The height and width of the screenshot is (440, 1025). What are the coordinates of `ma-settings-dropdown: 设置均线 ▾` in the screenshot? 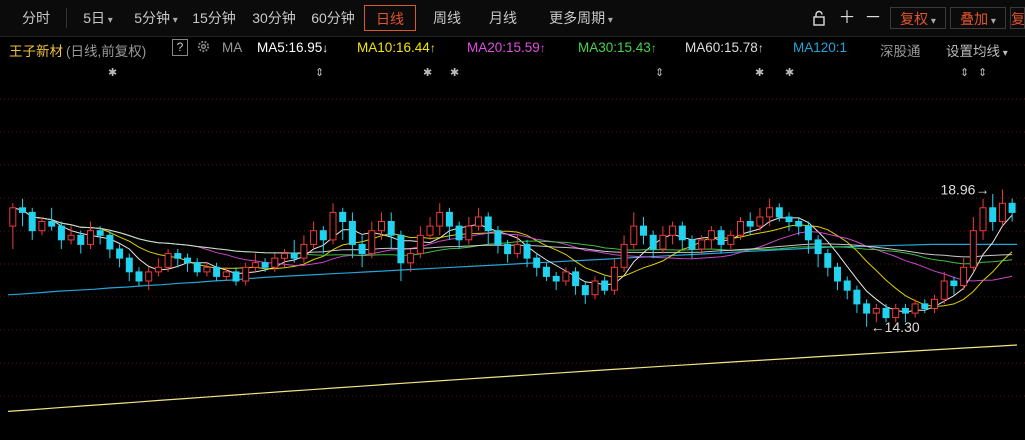 It's located at (977, 50).